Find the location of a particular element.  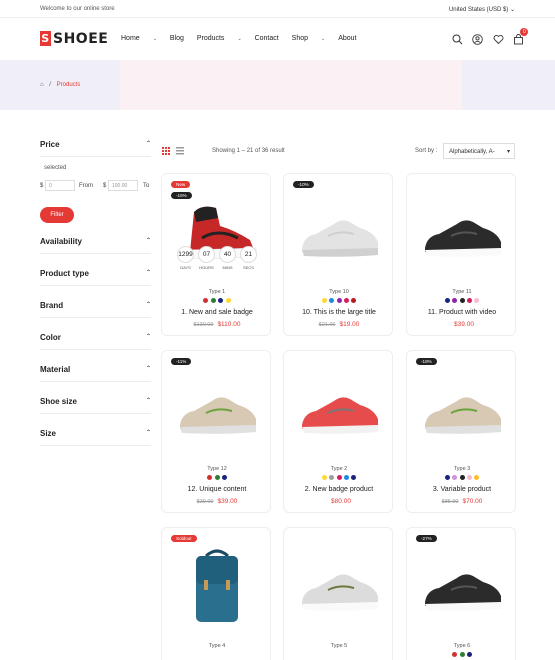

nav-products-label: Products is located at coordinates (210, 38).